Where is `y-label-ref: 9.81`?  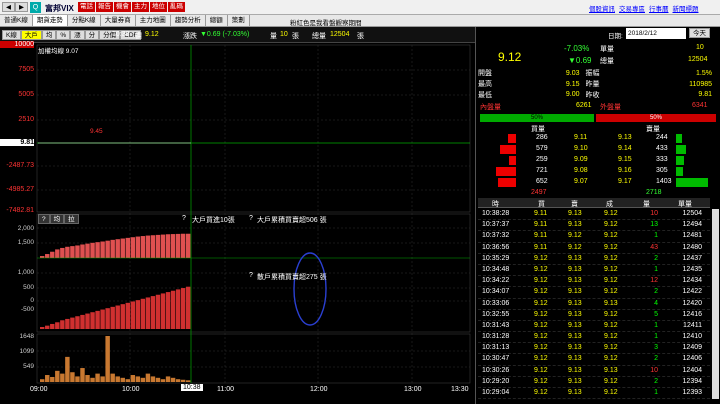
y-label-ref: 9.81 is located at coordinates (17, 142).